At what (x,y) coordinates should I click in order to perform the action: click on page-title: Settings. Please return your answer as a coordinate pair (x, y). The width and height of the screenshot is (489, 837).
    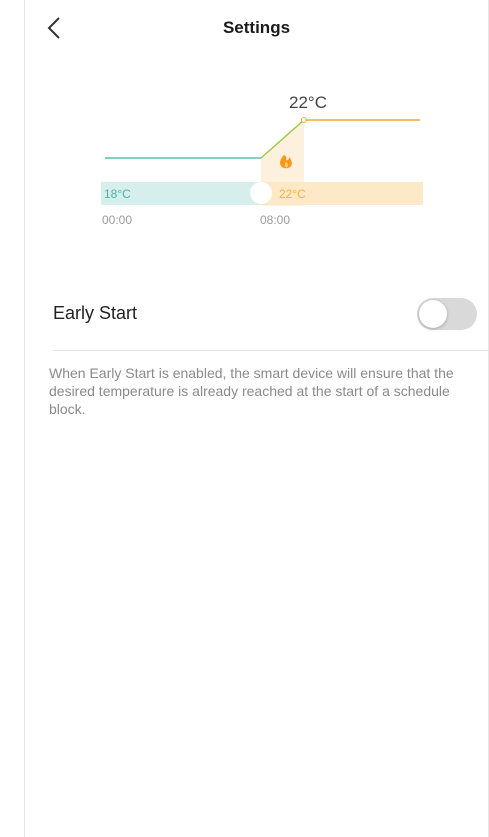
    Looking at the image, I should click on (256, 27).